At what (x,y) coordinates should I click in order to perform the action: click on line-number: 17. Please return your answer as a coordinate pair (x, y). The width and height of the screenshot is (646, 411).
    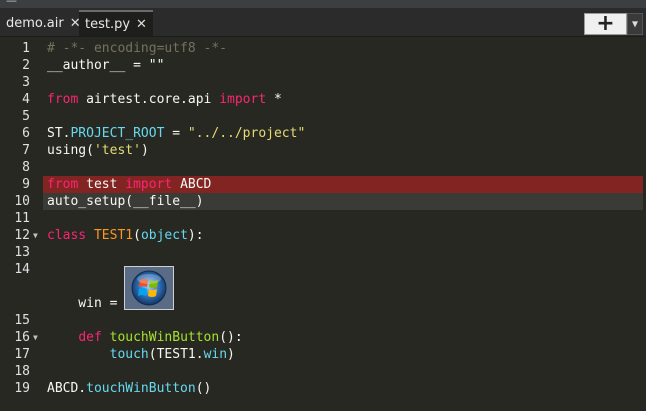
    Looking at the image, I should click on (22, 354).